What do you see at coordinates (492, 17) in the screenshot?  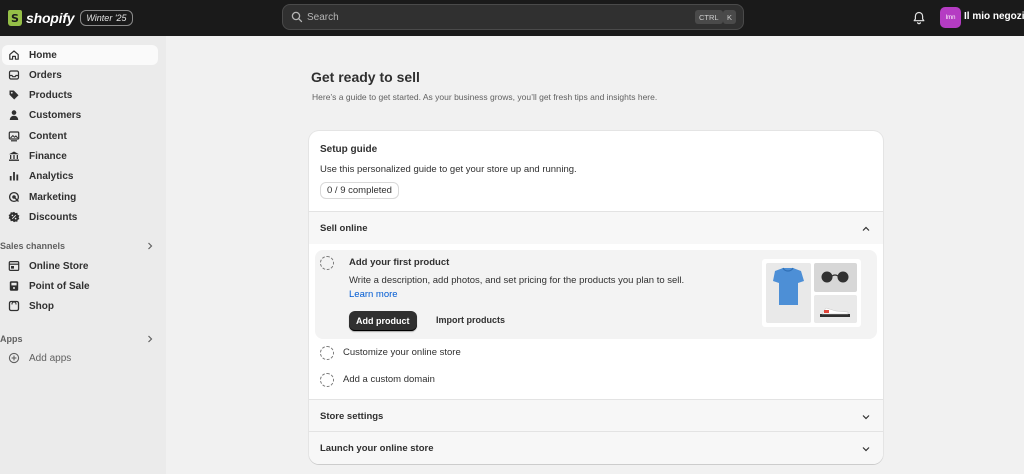 I see `search-input` at bounding box center [492, 17].